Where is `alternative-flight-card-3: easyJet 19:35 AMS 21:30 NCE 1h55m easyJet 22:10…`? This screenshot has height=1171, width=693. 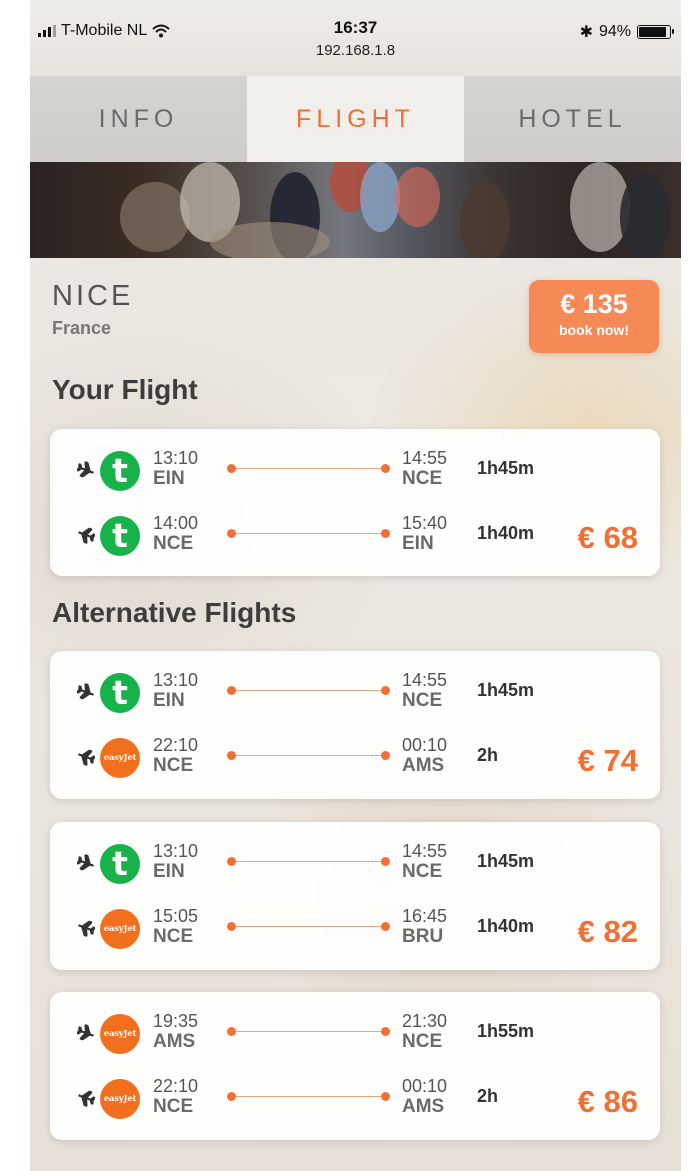
alternative-flight-card-3: easyJet 19:35 AMS 21:30 NCE 1h55m easyJet 22:10… is located at coordinates (355, 1066).